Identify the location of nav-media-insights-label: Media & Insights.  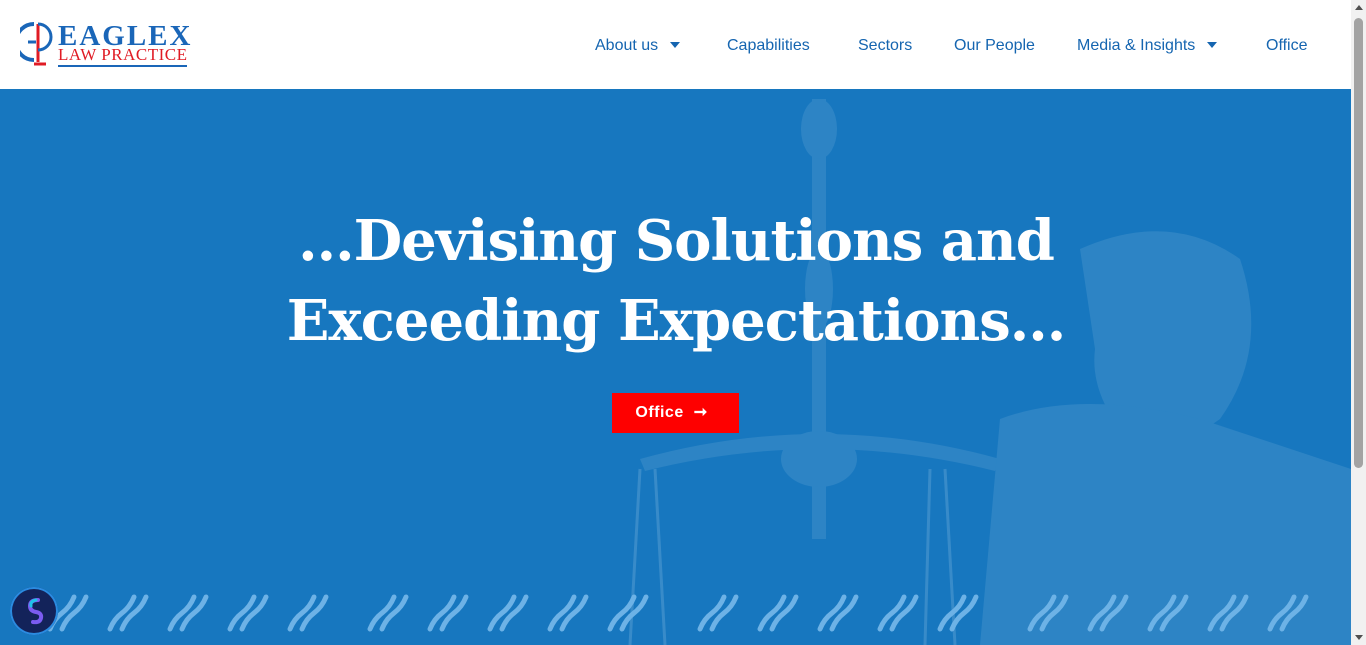
(1136, 45).